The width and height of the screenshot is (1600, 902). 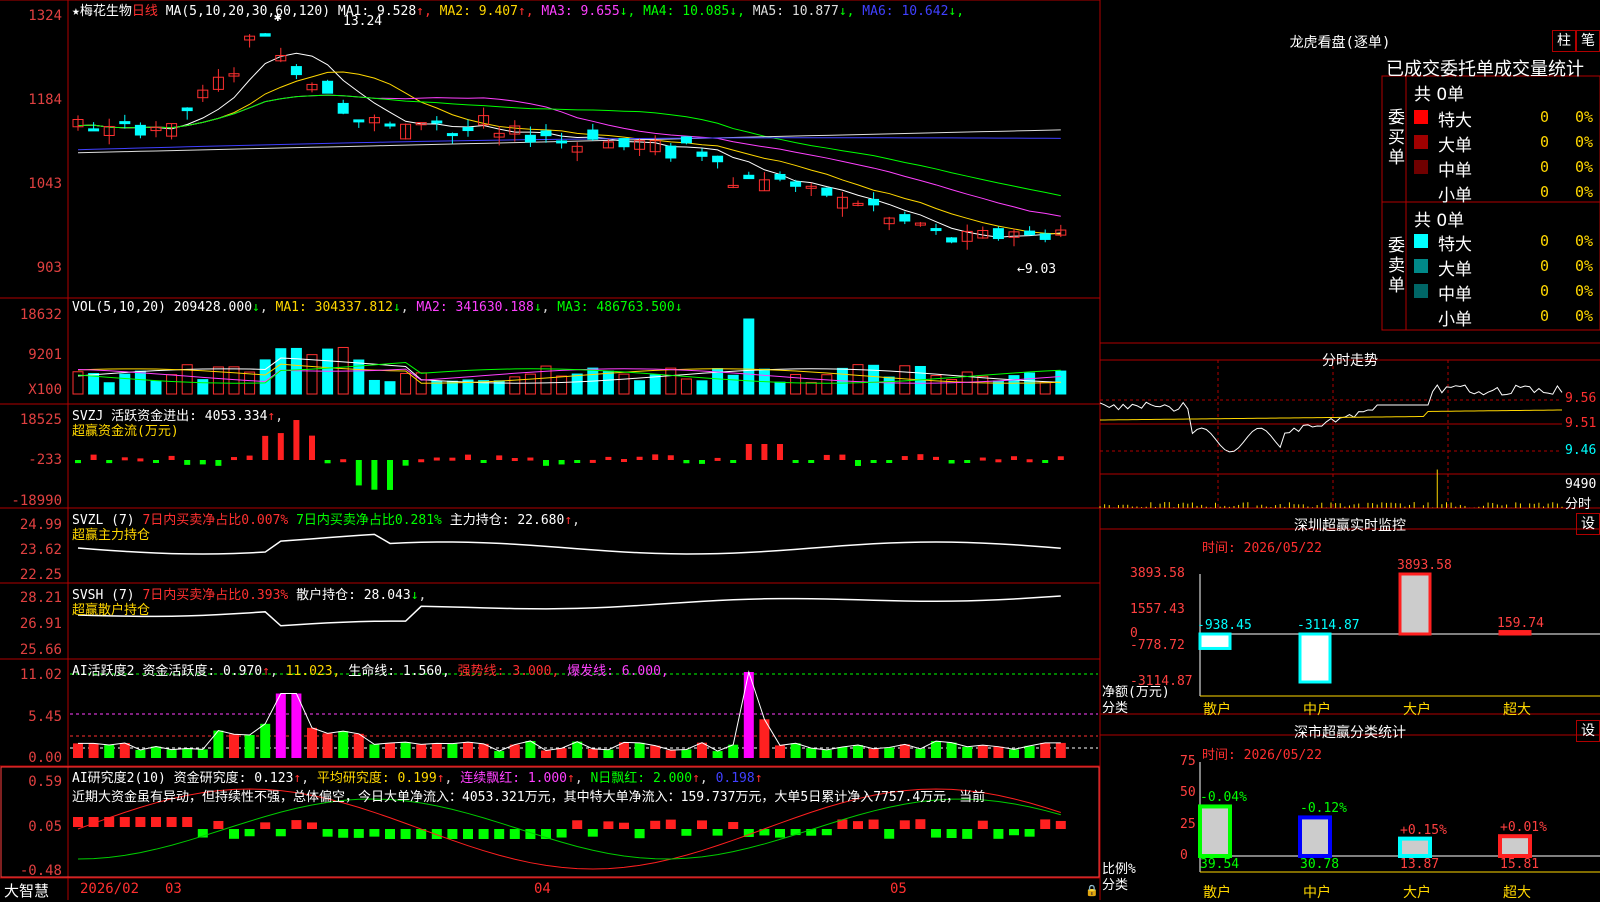 What do you see at coordinates (1588, 41) in the screenshot?
I see `stroke-view-button: 笔` at bounding box center [1588, 41].